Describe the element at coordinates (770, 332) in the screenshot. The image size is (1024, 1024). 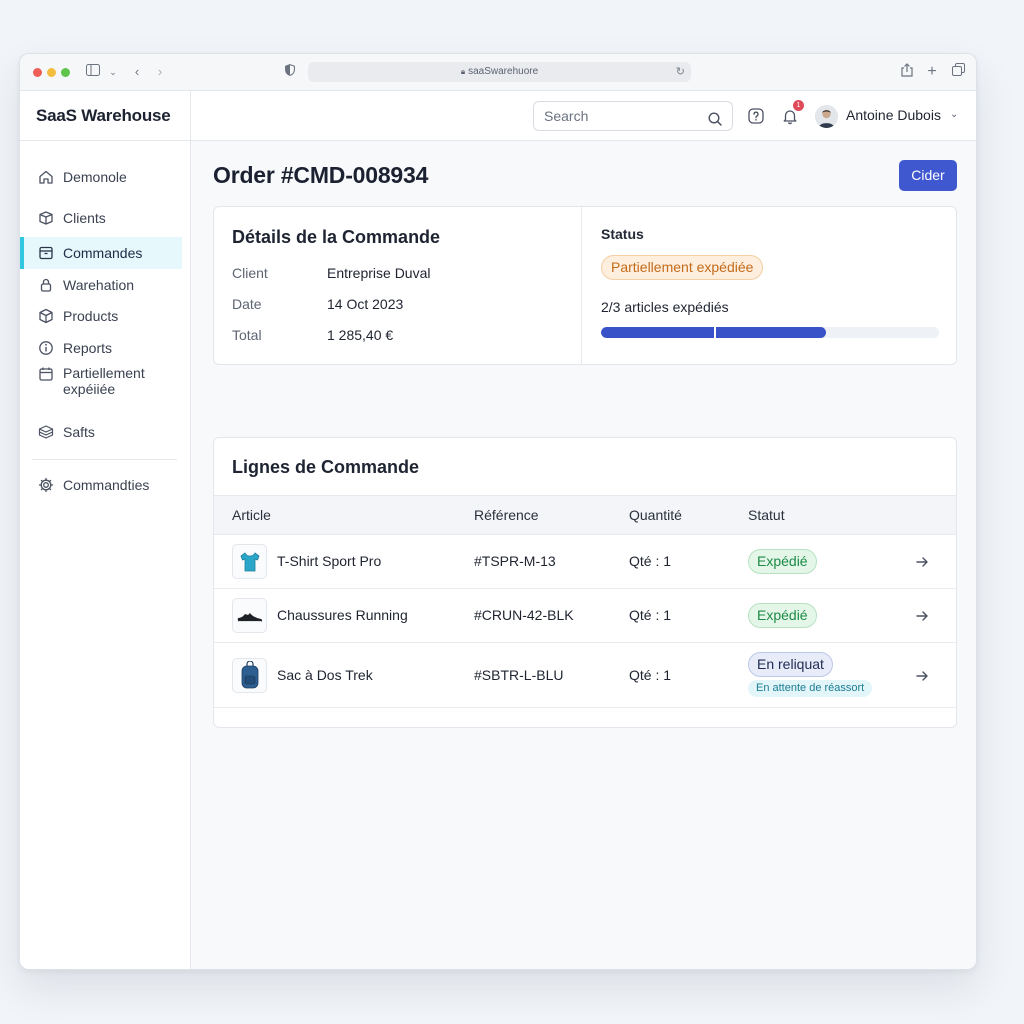
I see `shipping-progress-bar` at that location.